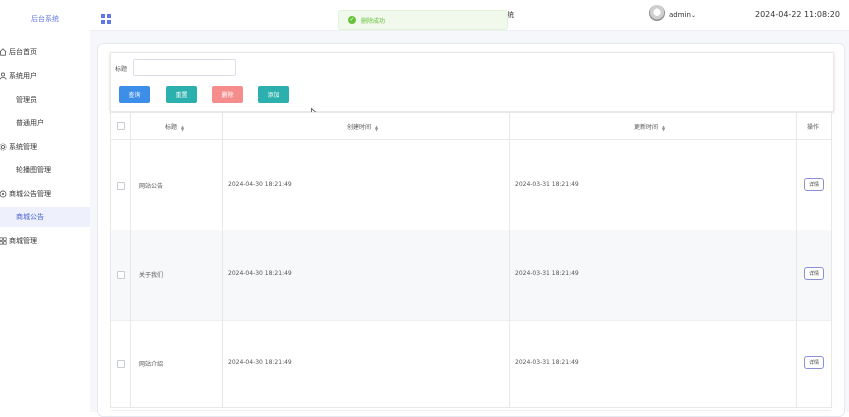 Image resolution: width=849 pixels, height=417 pixels. I want to click on column-header-title: 标题 ▲ ▼, so click(174, 126).